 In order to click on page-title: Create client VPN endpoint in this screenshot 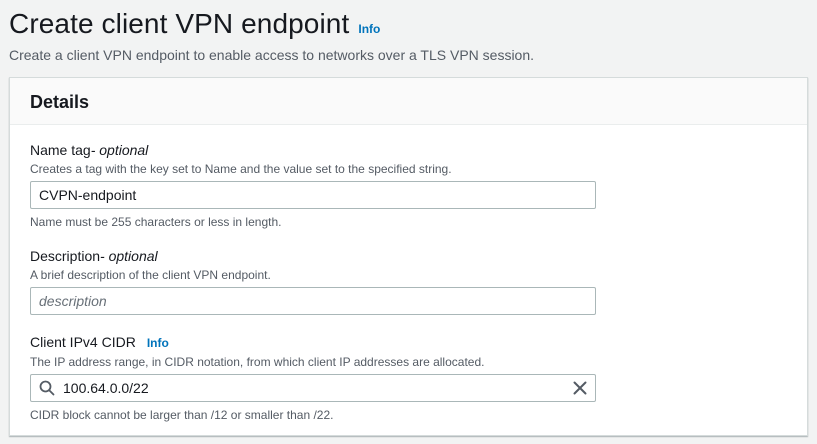, I will do `click(179, 23)`.